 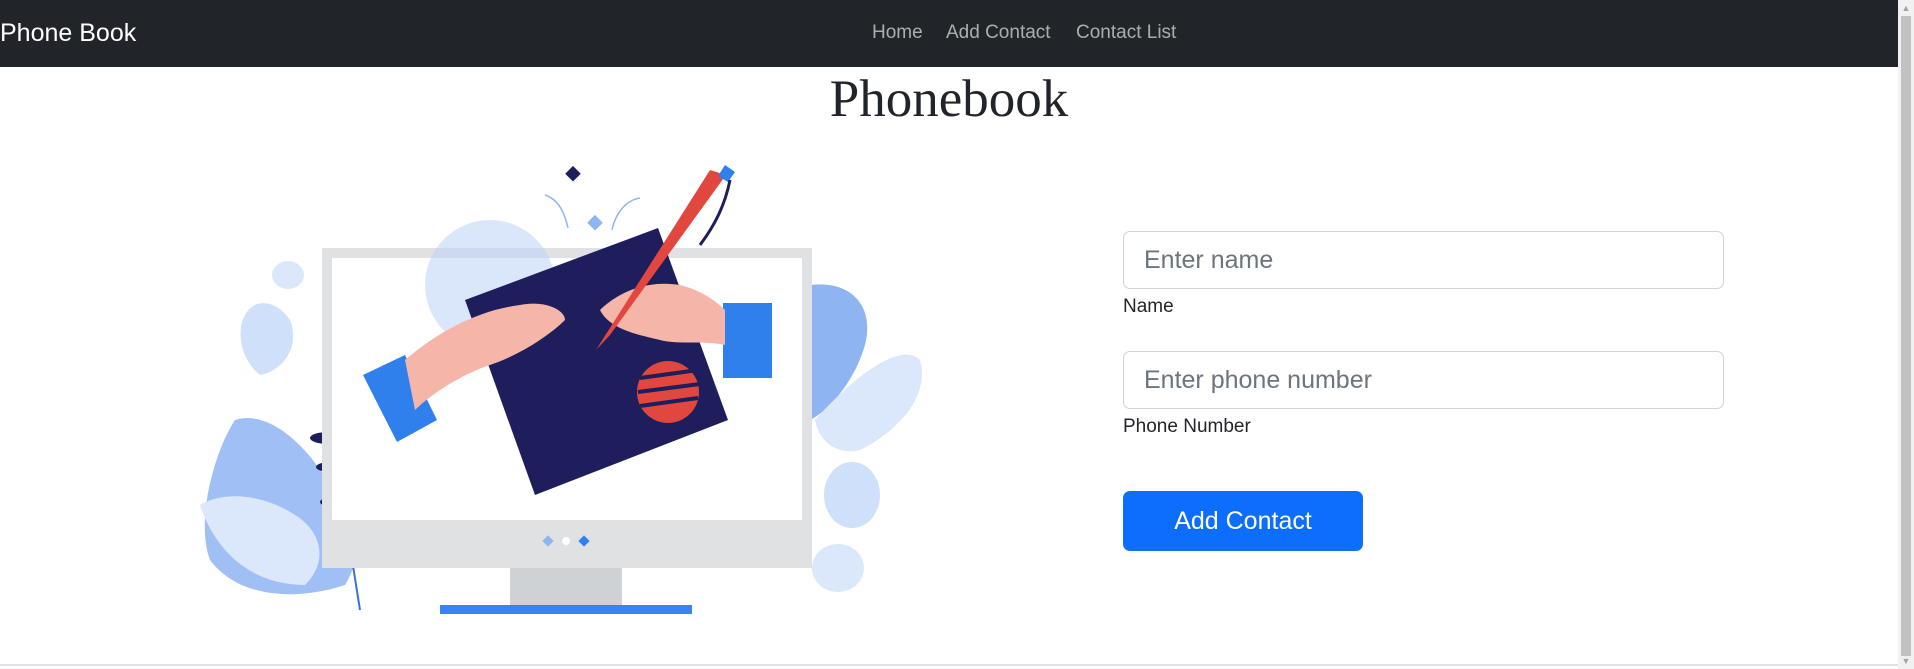 What do you see at coordinates (1906, 661) in the screenshot?
I see `scroll-down-icon: ▼` at bounding box center [1906, 661].